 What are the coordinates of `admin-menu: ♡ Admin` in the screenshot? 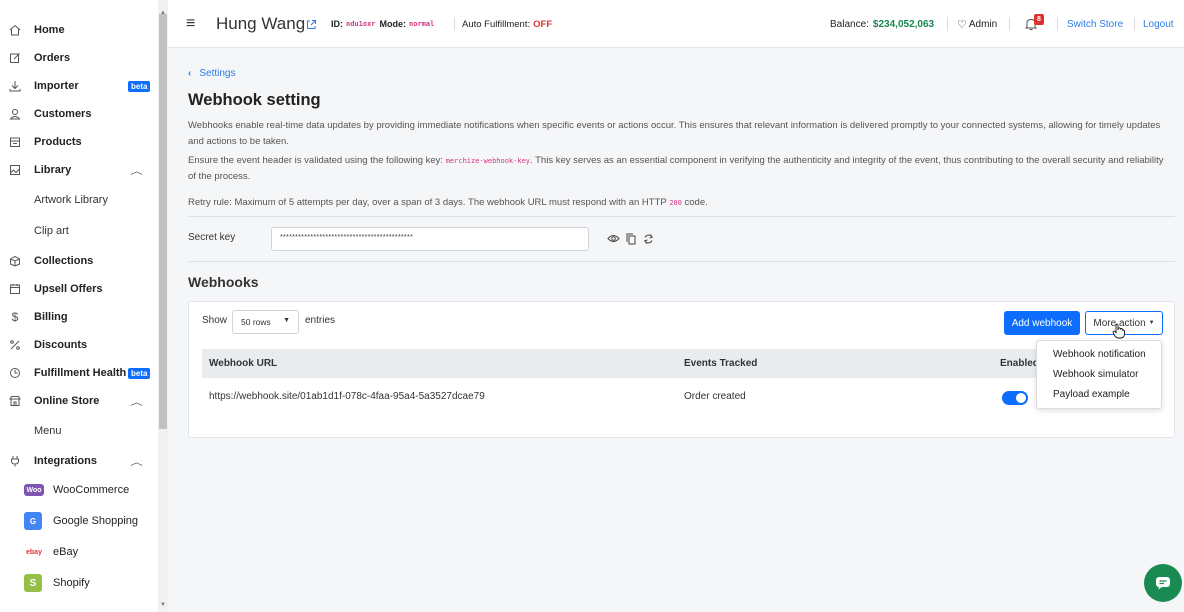 It's located at (977, 24).